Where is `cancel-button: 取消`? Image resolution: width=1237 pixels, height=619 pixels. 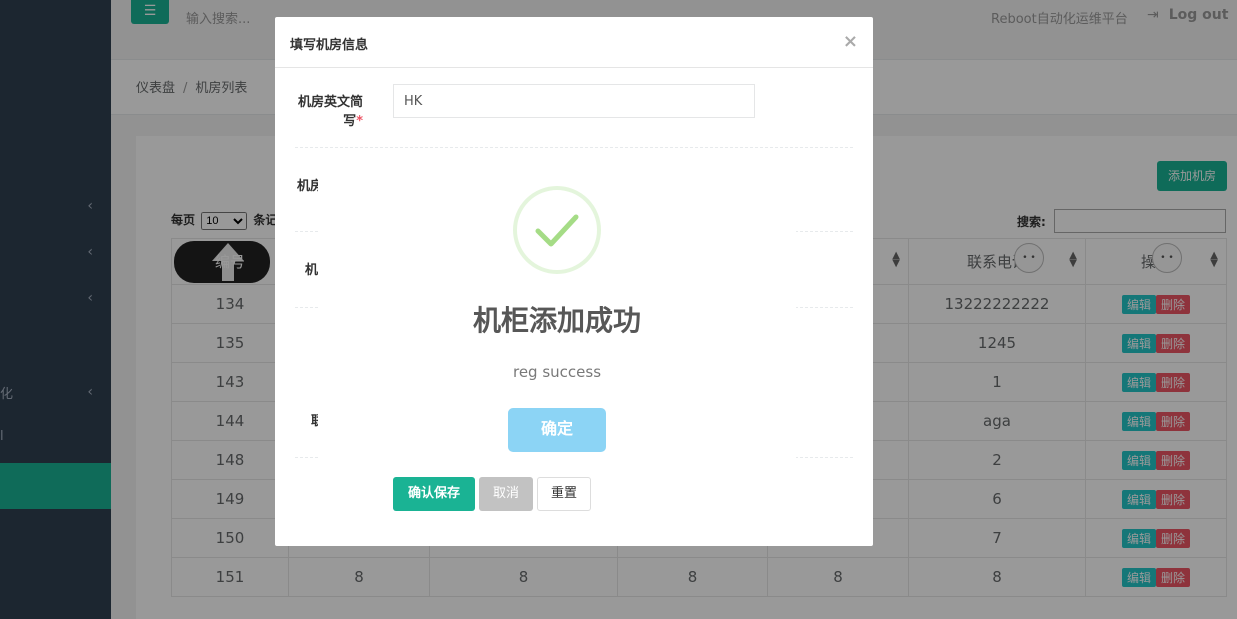 cancel-button: 取消 is located at coordinates (506, 494).